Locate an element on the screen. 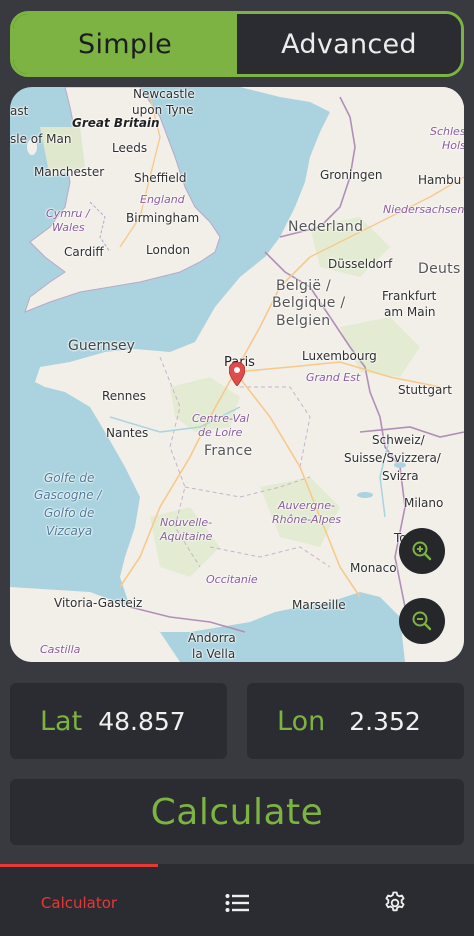  calculate-button: Calculate is located at coordinates (237, 812).